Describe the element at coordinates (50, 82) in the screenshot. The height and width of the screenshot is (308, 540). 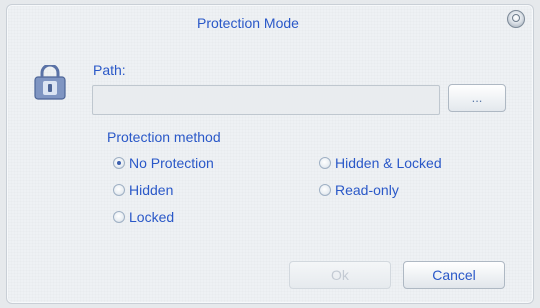
I see `lock-icon` at that location.